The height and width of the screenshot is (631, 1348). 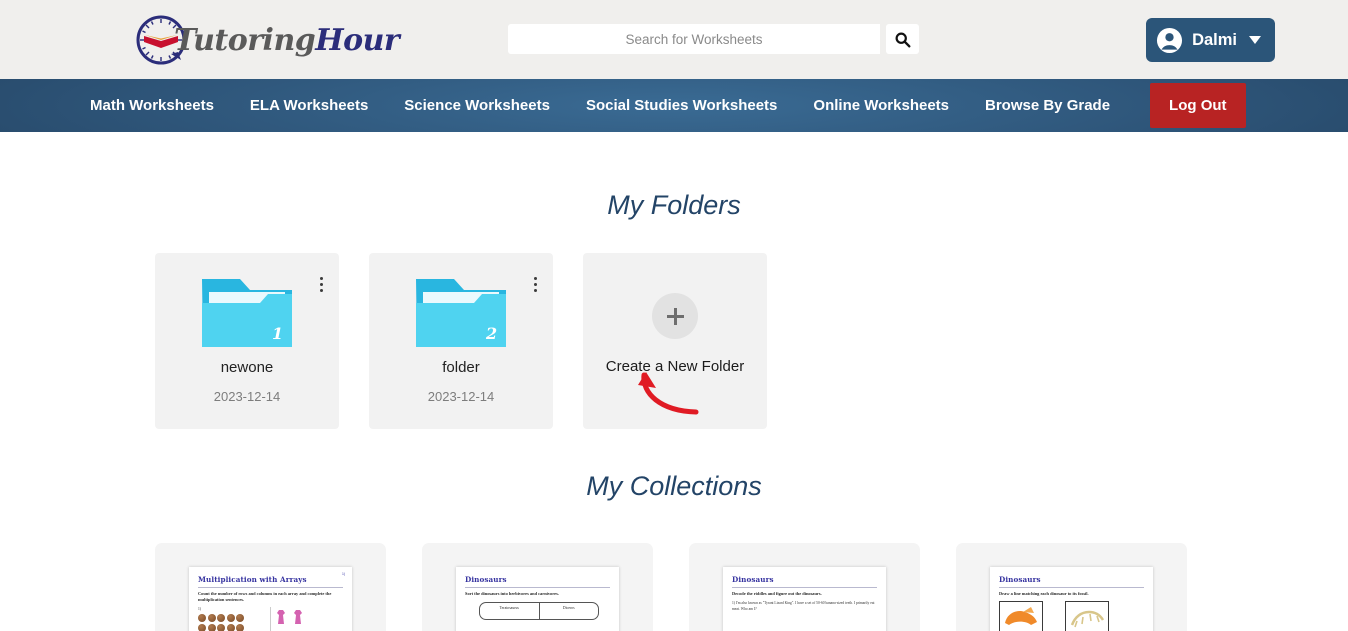 I want to click on fossil-image, so click(x=1087, y=616).